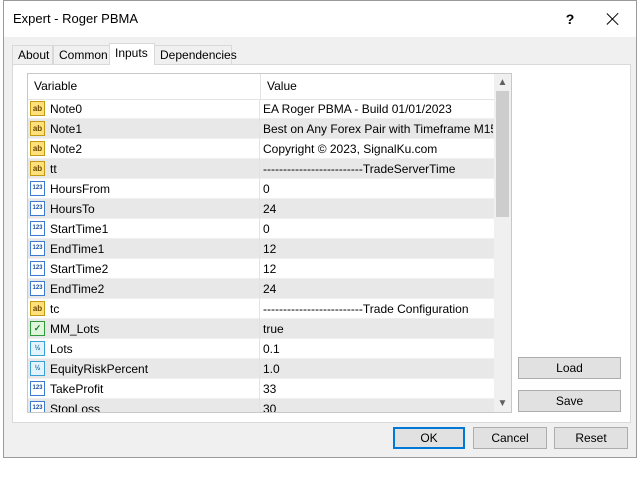 This screenshot has width=640, height=480. I want to click on variable-cell: ab tc, so click(144, 309).